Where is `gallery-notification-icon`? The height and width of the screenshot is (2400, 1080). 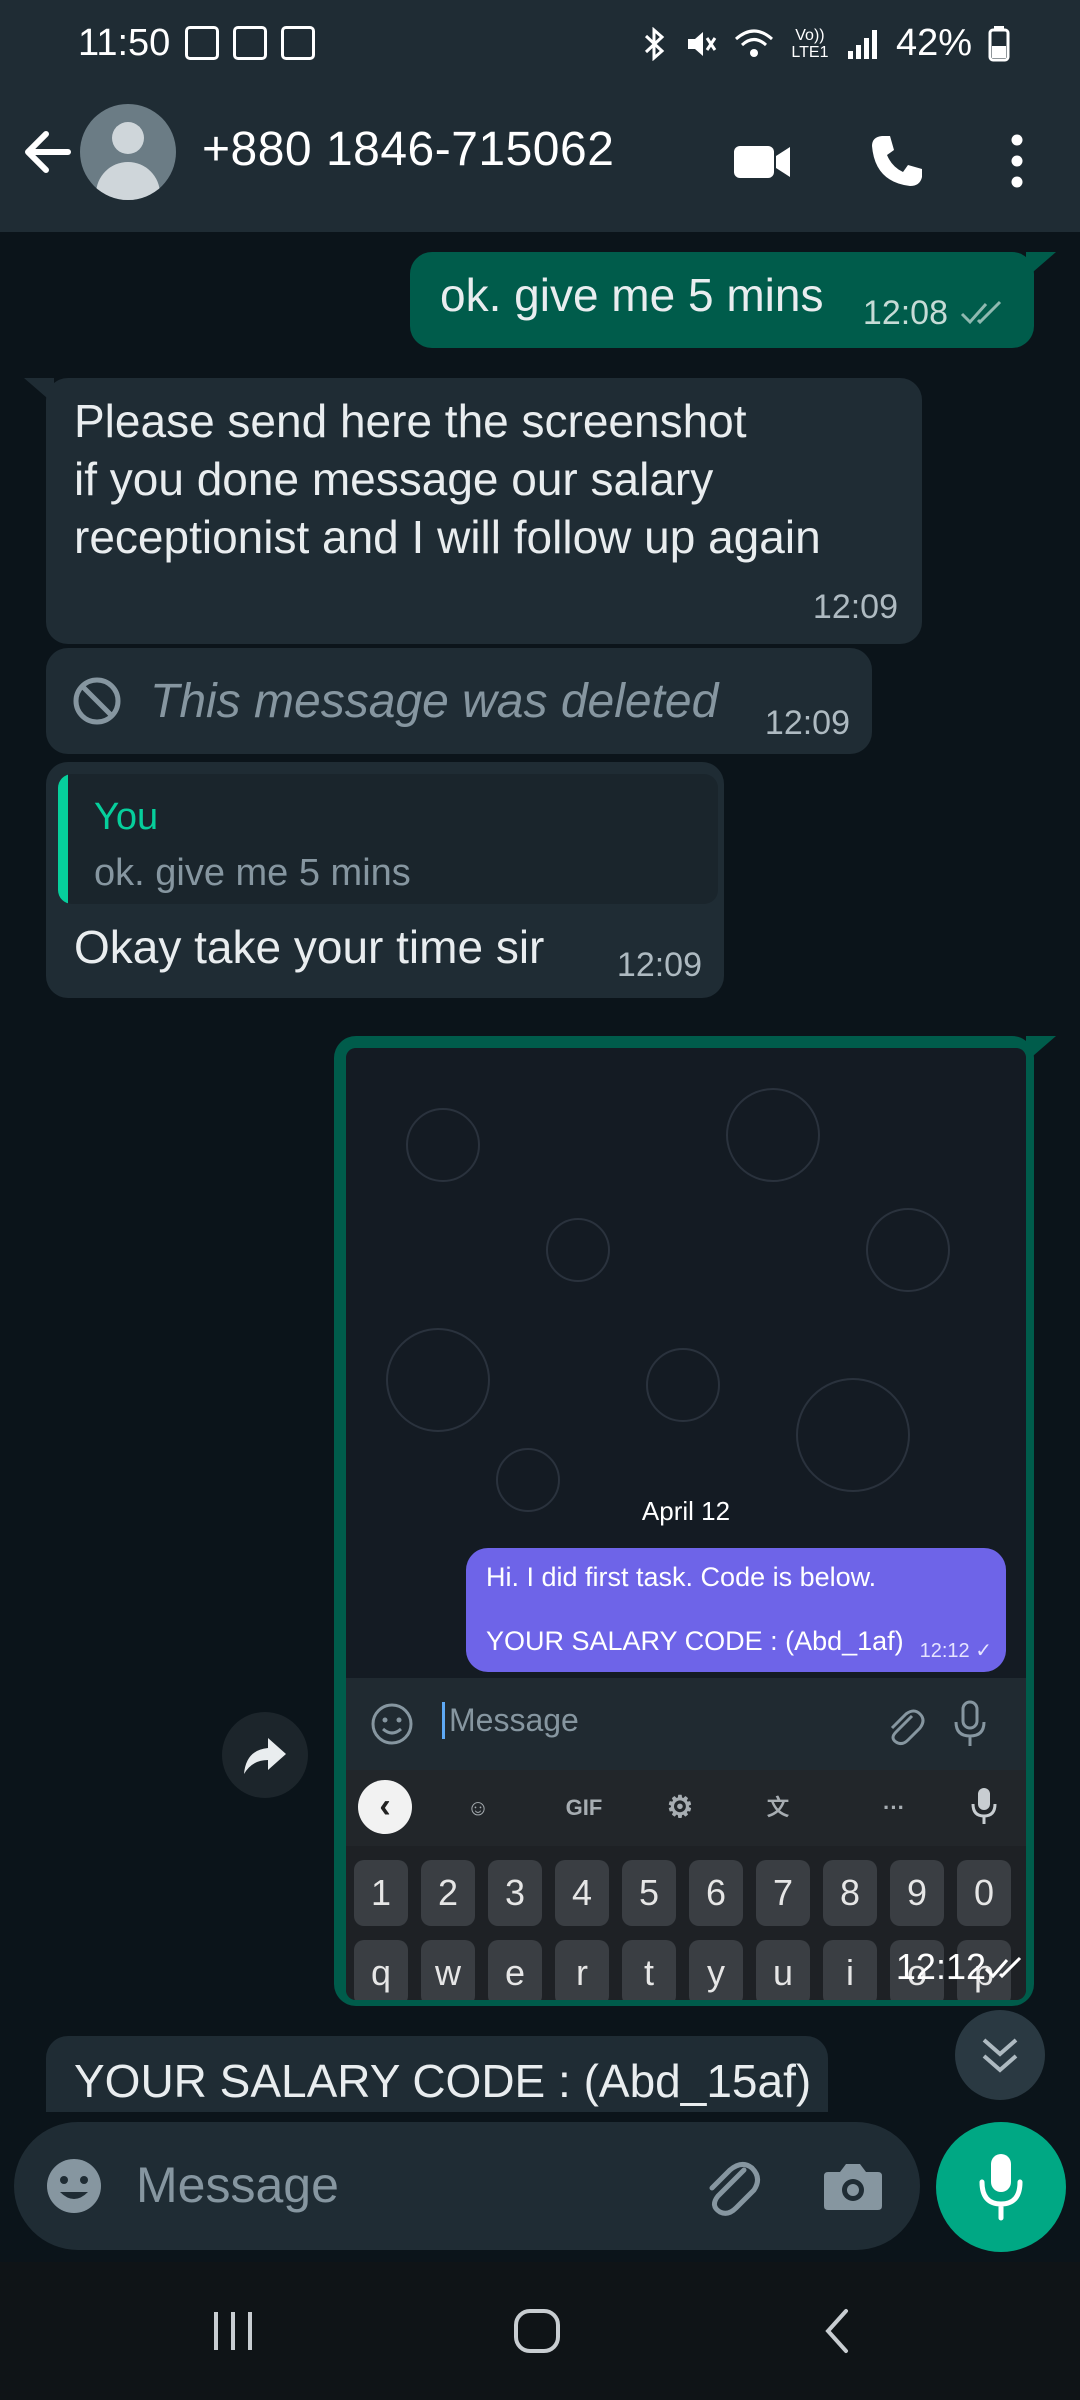
gallery-notification-icon is located at coordinates (202, 43).